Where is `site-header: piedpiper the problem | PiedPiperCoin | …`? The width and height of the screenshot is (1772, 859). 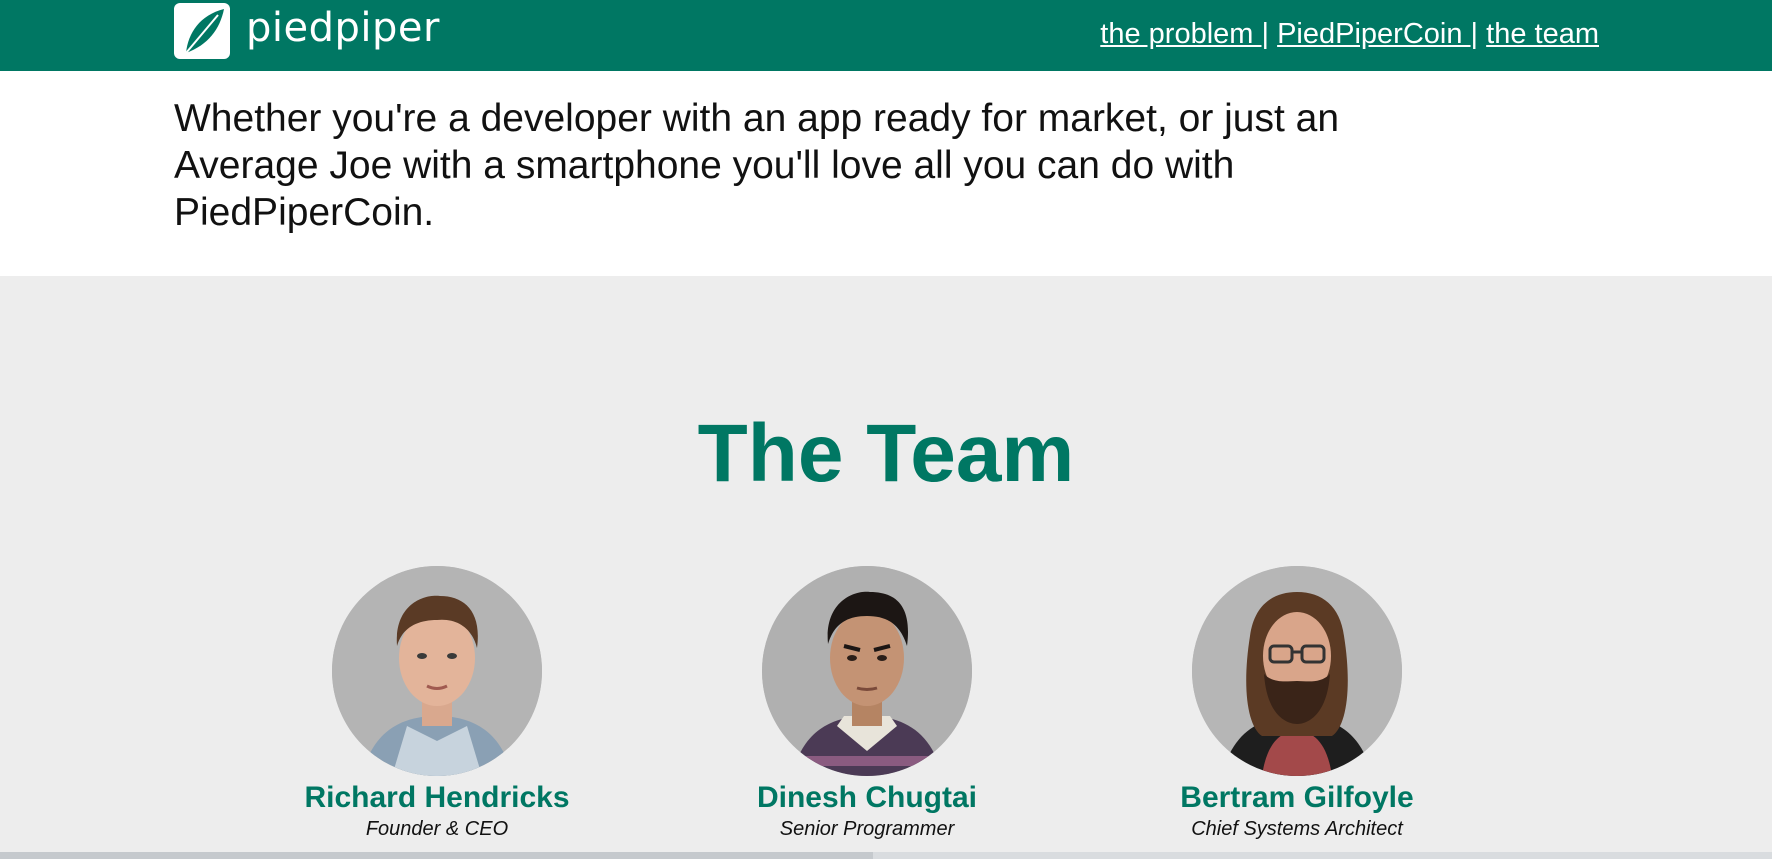
site-header: piedpiper the problem | PiedPiperCoin | … is located at coordinates (886, 35).